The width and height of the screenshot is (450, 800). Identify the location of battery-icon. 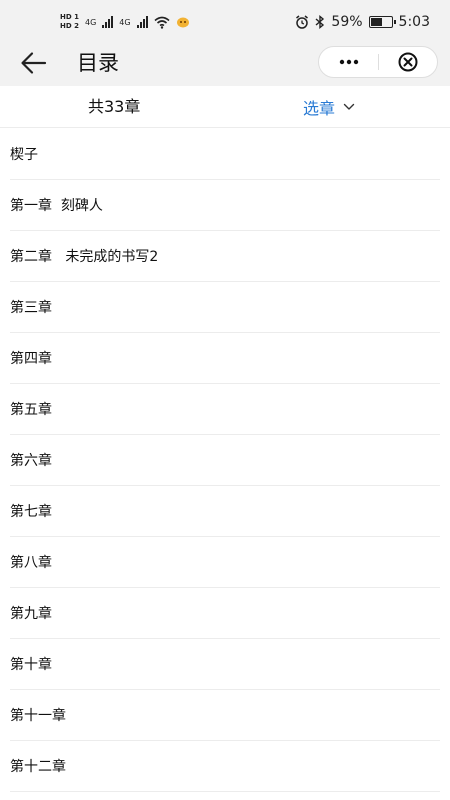
(382, 22).